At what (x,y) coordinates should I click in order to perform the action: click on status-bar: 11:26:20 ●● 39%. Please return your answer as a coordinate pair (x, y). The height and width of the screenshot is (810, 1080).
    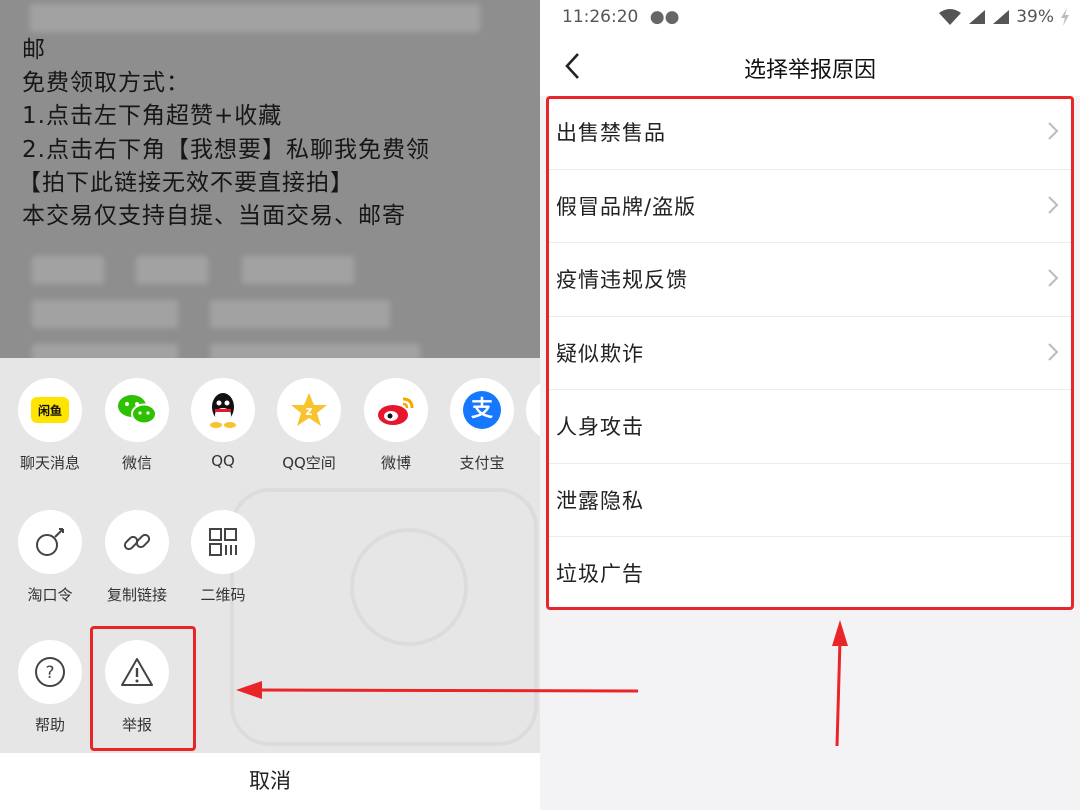
    Looking at the image, I should click on (810, 18).